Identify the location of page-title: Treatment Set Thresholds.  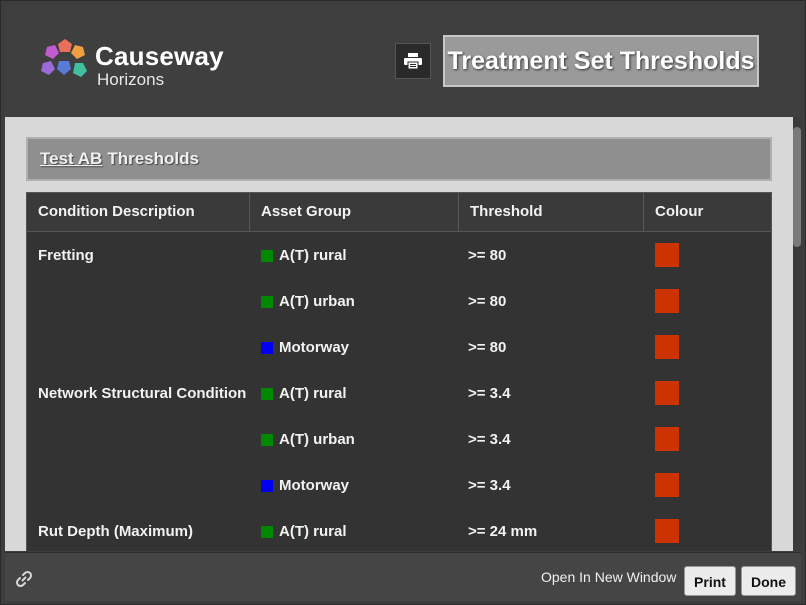
(601, 61).